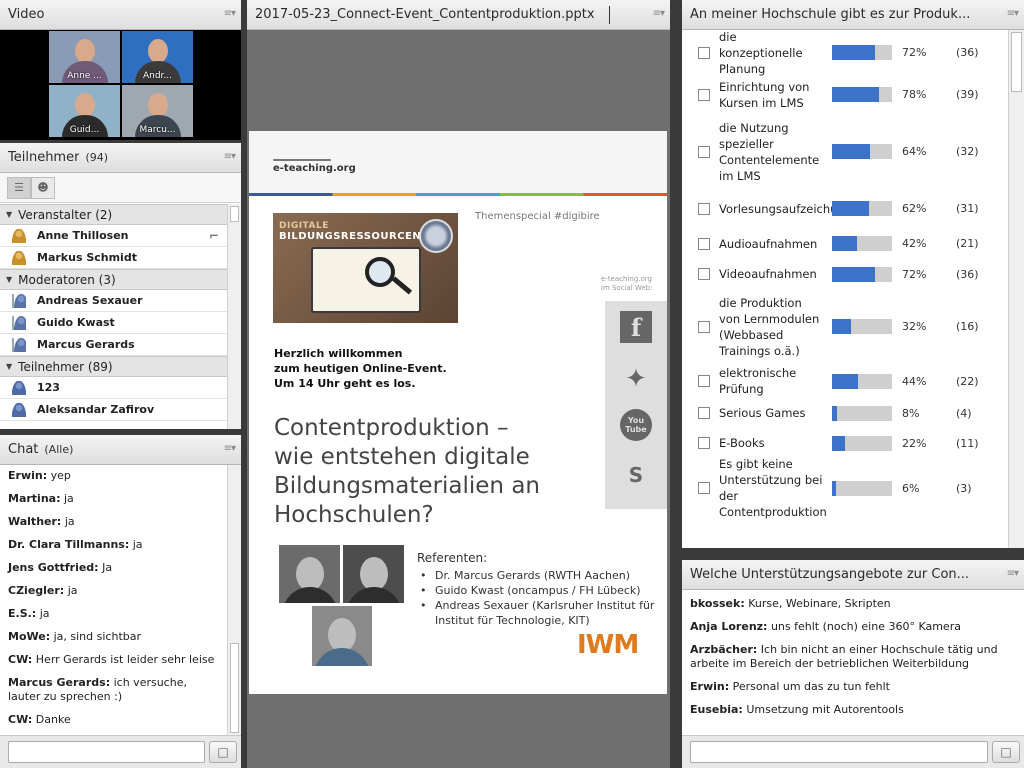 This screenshot has width=1024, height=768. Describe the element at coordinates (793, 208) in the screenshot. I see `answer-label: Vorlesungsaufzeichungen` at that location.